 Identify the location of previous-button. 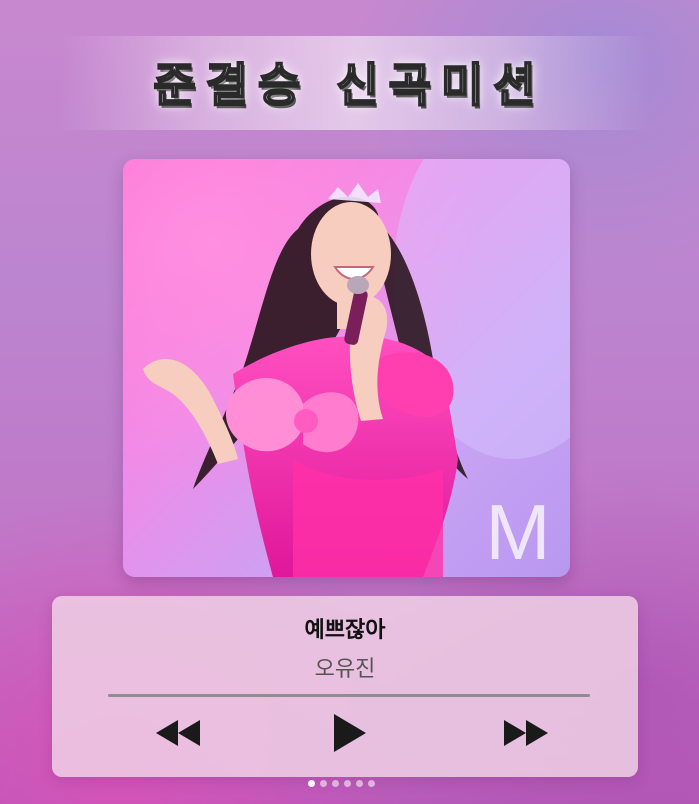
(178, 733).